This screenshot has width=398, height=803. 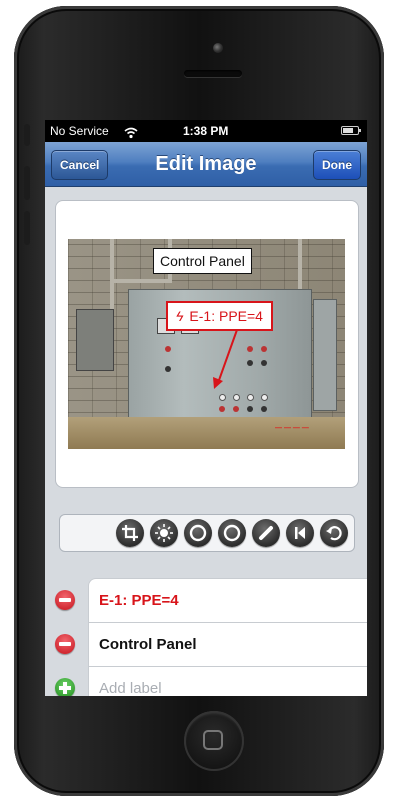 I want to click on editing-toolbar, so click(x=207, y=533).